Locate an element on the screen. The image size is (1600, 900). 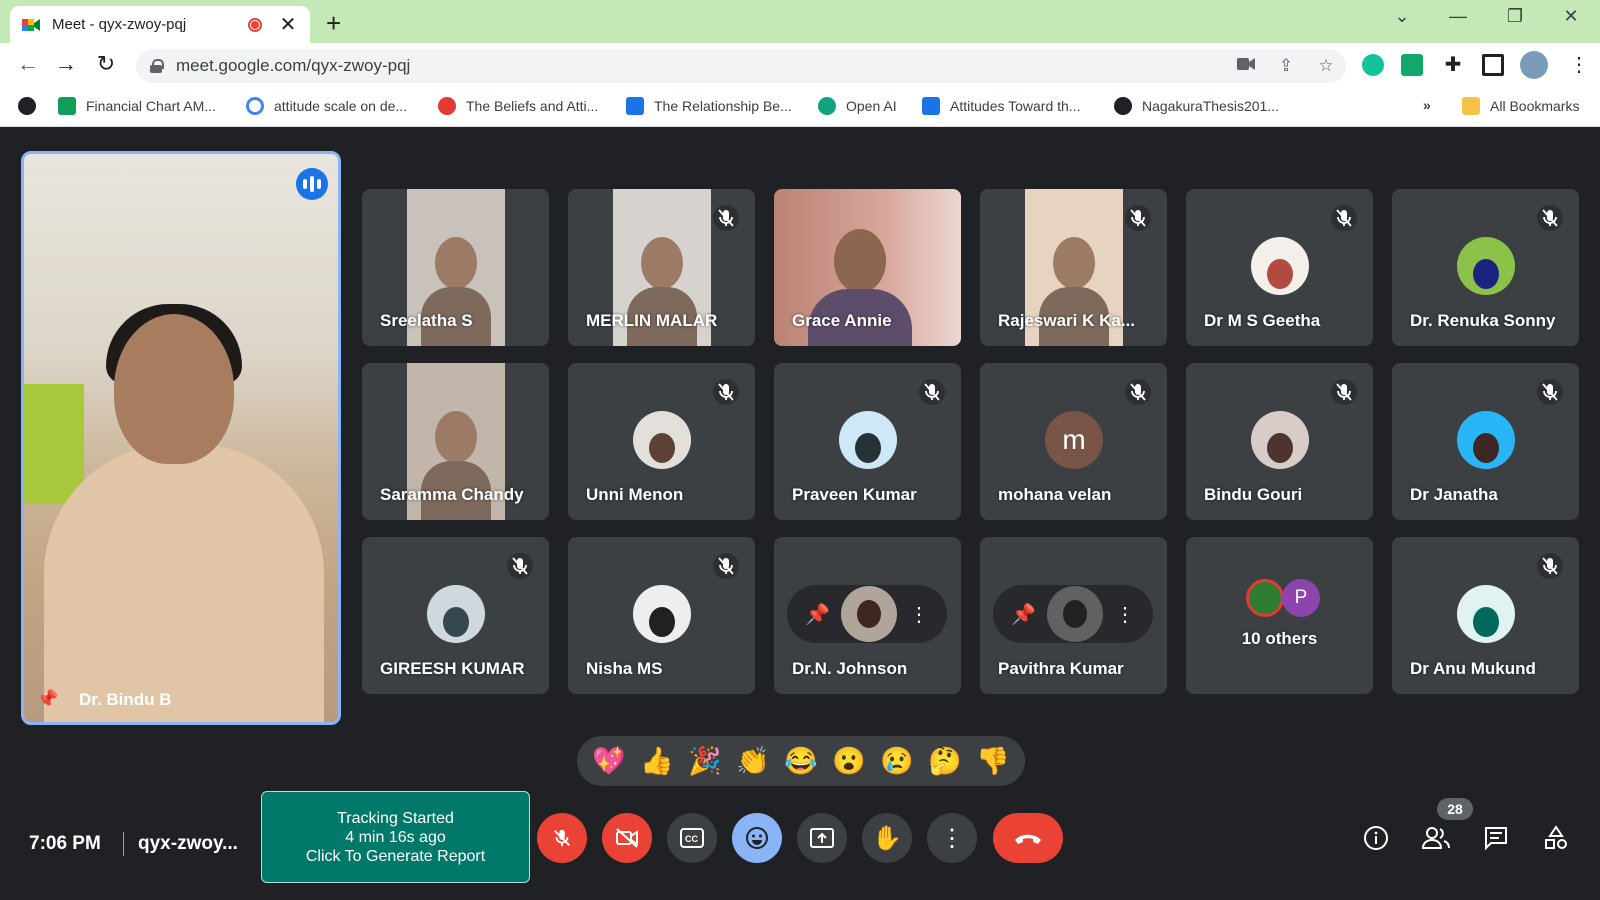
participant-tile: Sreelatha S is located at coordinates (455, 267).